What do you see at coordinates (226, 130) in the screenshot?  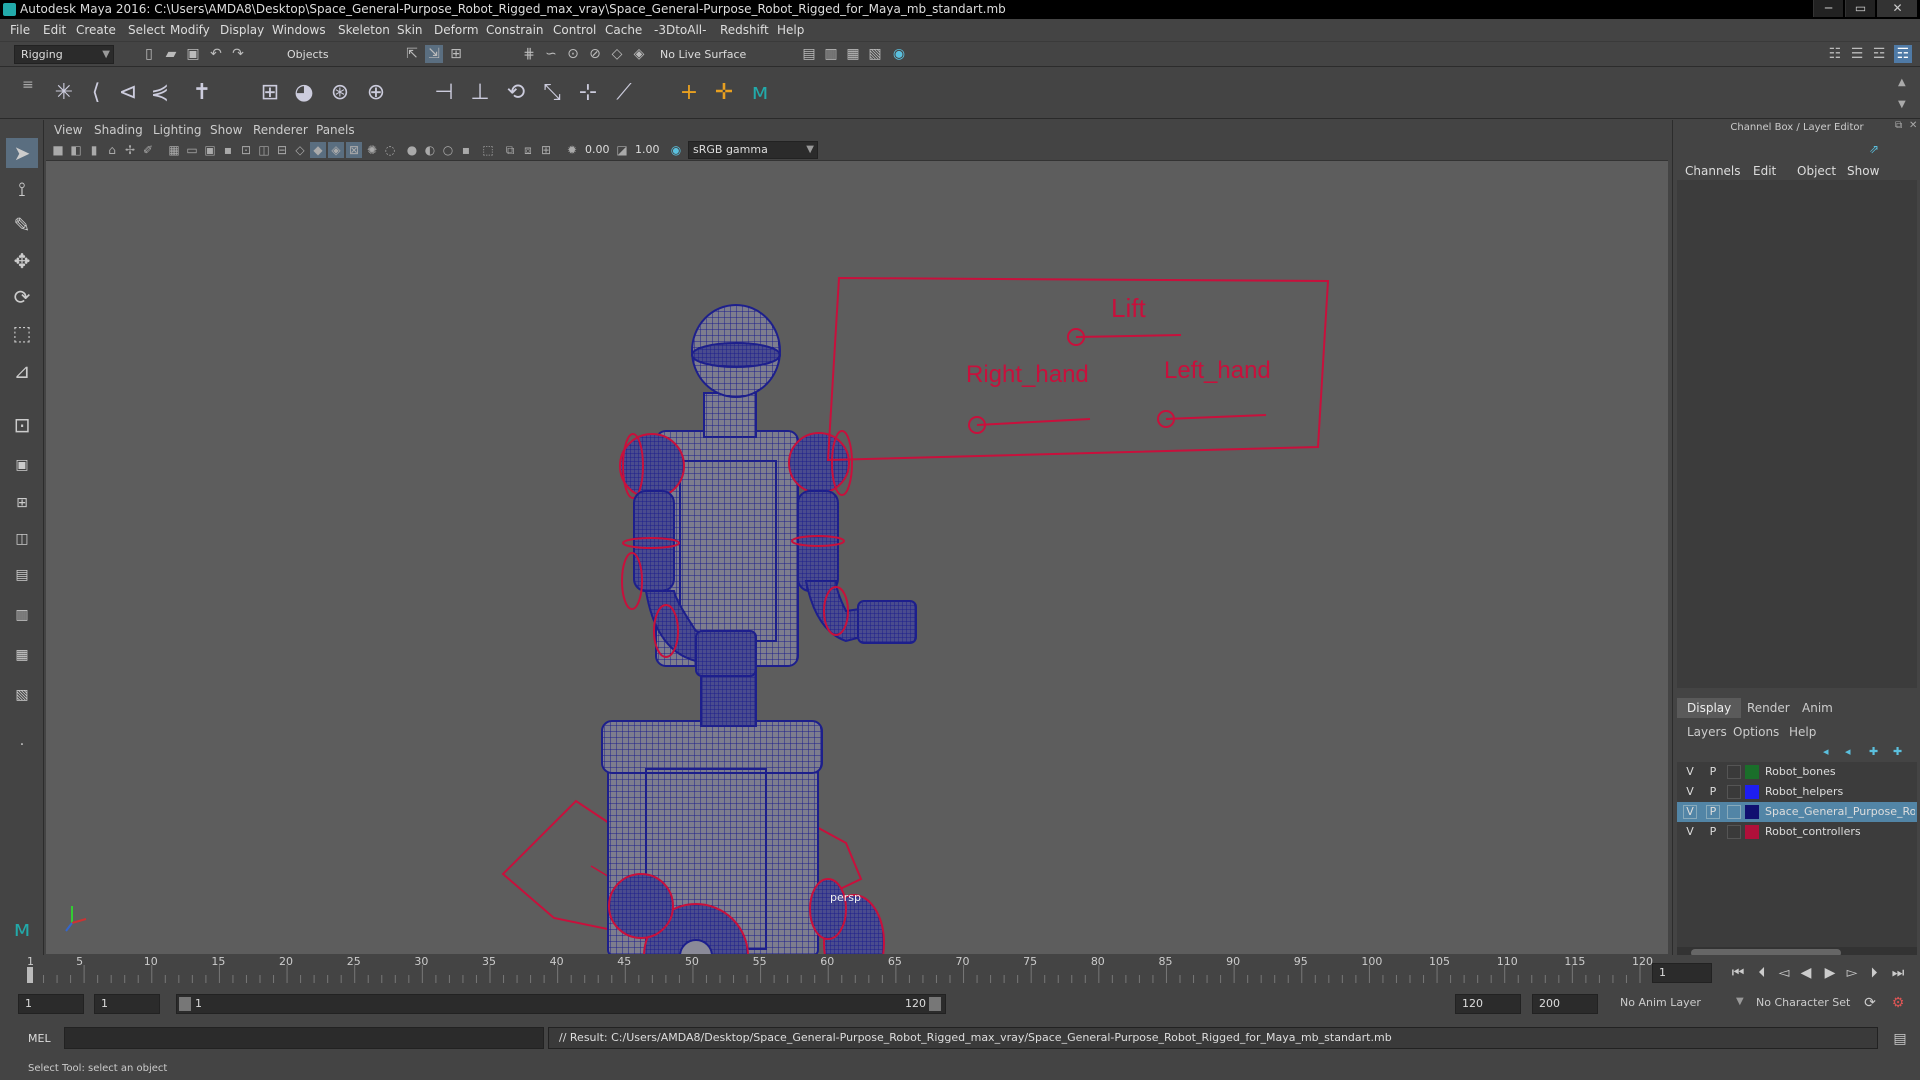 I see `vp-menu-show: Show` at bounding box center [226, 130].